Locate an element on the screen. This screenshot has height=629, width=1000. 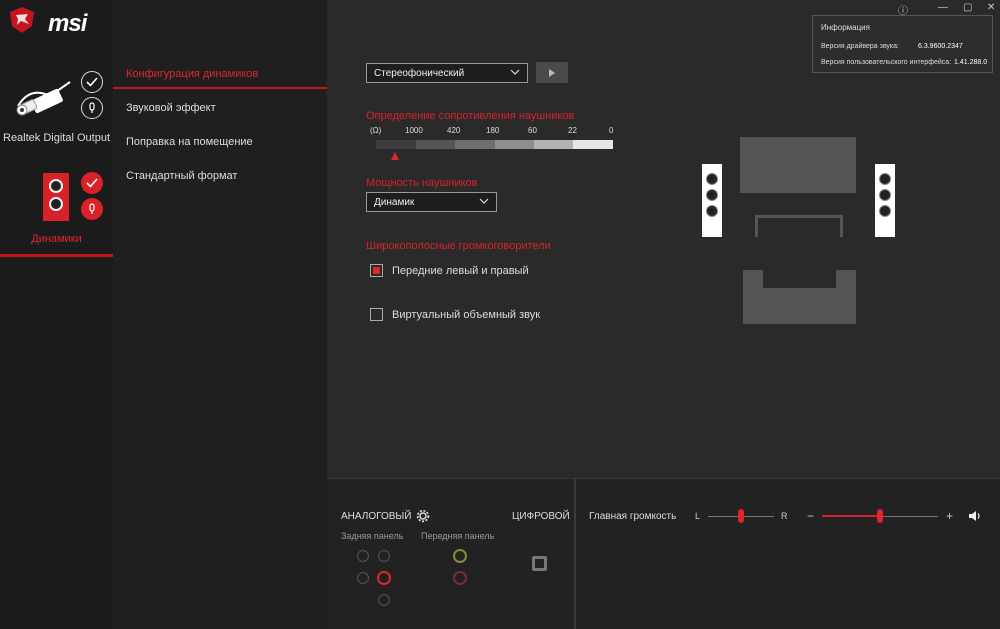
speaker-volume-icon is located at coordinates (975, 516).